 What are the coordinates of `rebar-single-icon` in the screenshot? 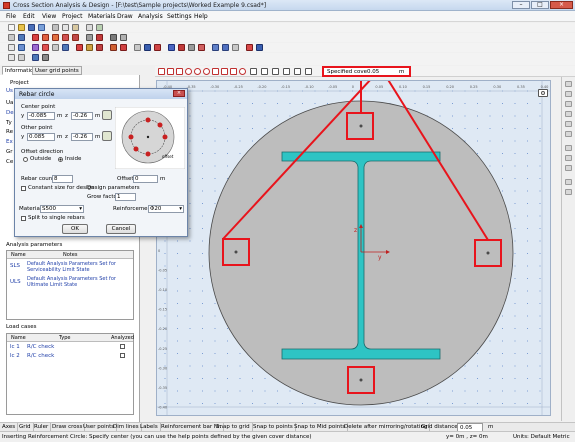 It's located at (224, 71).